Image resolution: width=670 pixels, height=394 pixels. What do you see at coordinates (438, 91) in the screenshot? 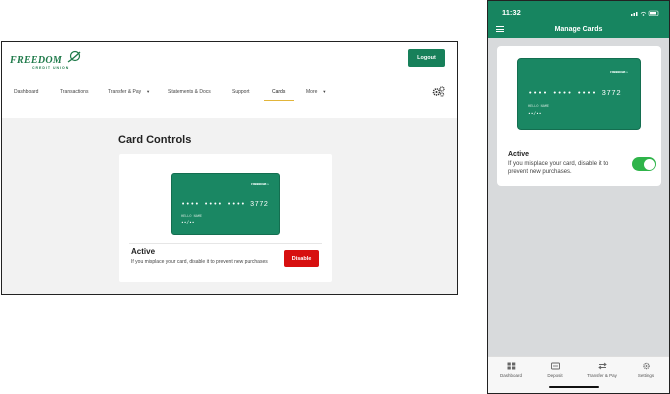
I see `settings-gears-icon` at bounding box center [438, 91].